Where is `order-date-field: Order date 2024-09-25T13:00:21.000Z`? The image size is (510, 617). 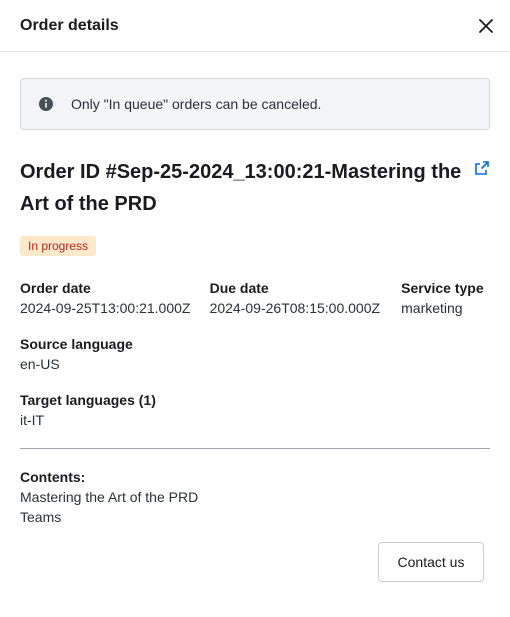
order-date-field: Order date 2024-09-25T13:00:21.000Z is located at coordinates (115, 298).